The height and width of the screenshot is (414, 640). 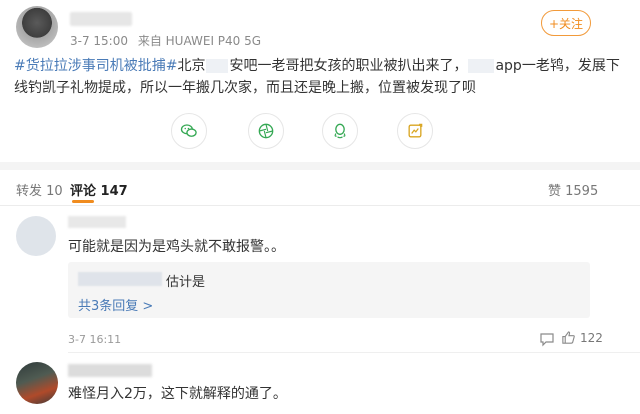 I want to click on reply-preview-box: 估计是 共3条回复 >, so click(x=329, y=290).